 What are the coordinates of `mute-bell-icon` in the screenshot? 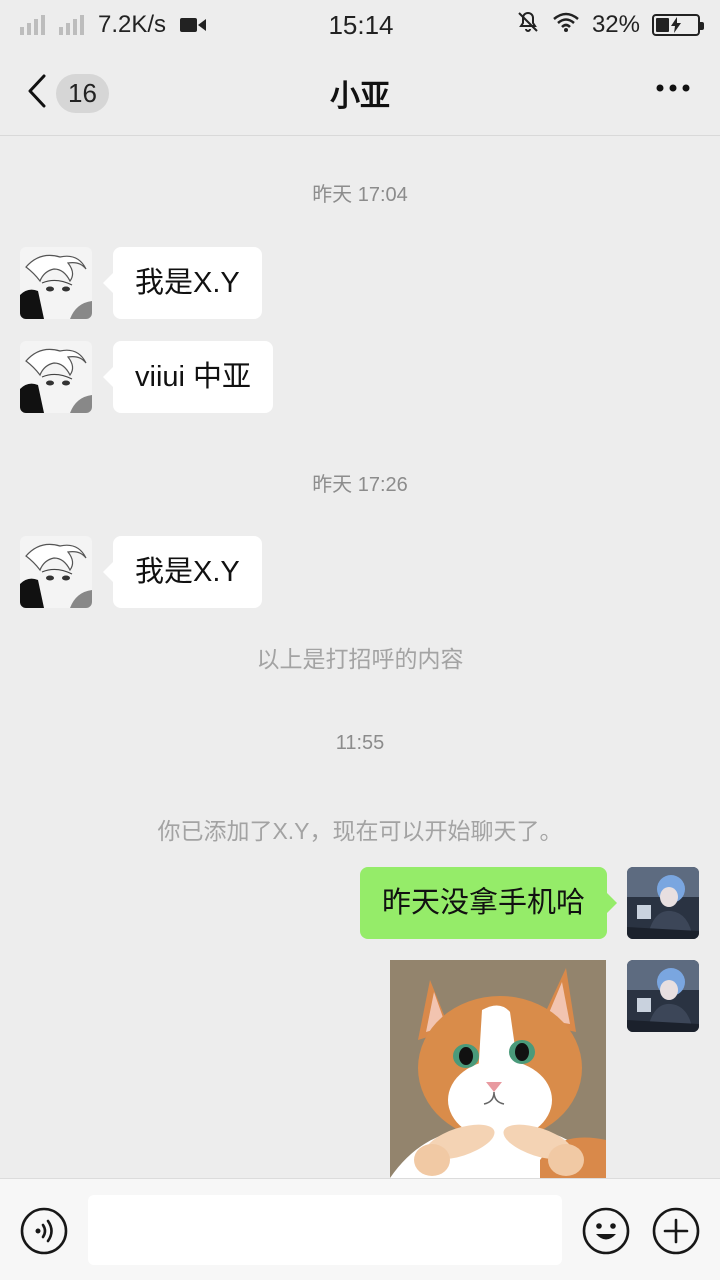 It's located at (528, 25).